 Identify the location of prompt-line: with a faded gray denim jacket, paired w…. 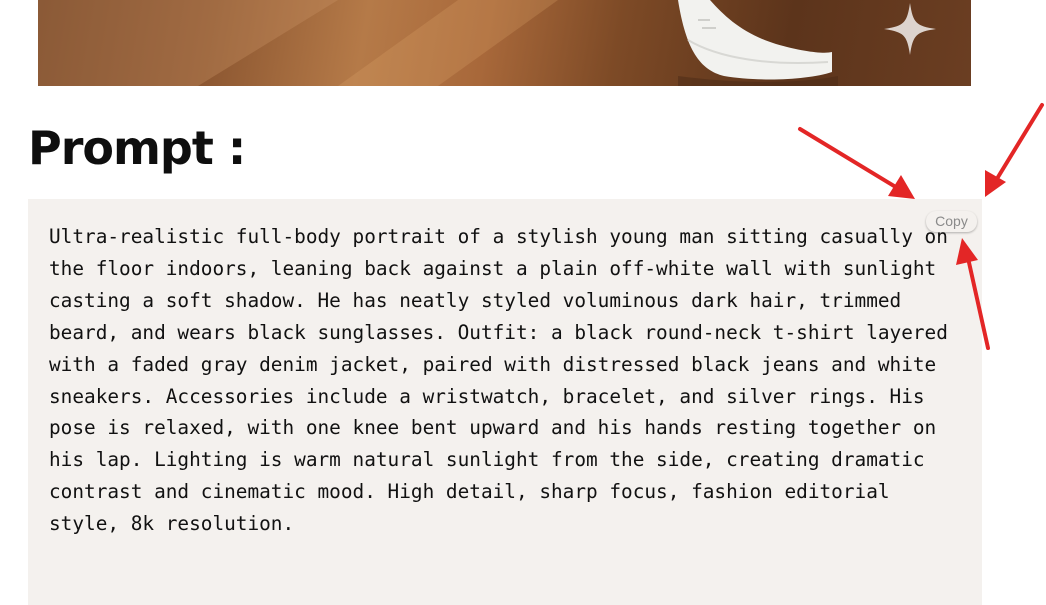
(493, 364).